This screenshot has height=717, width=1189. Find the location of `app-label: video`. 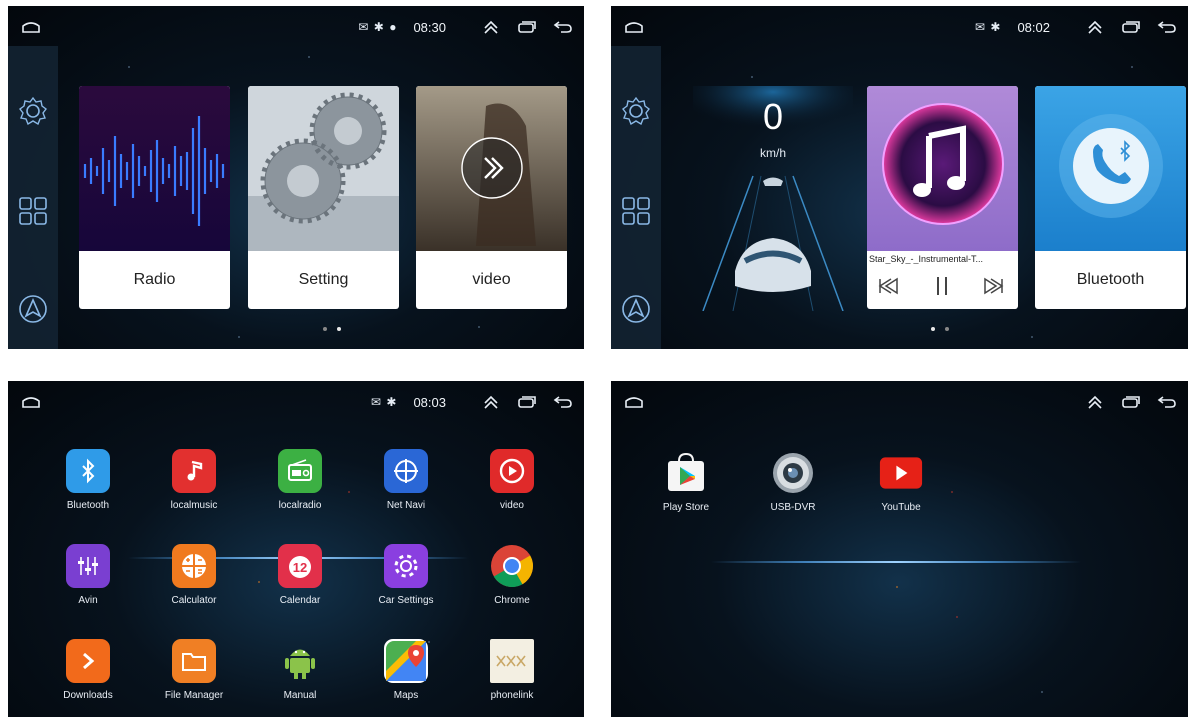

app-label: video is located at coordinates (512, 505).